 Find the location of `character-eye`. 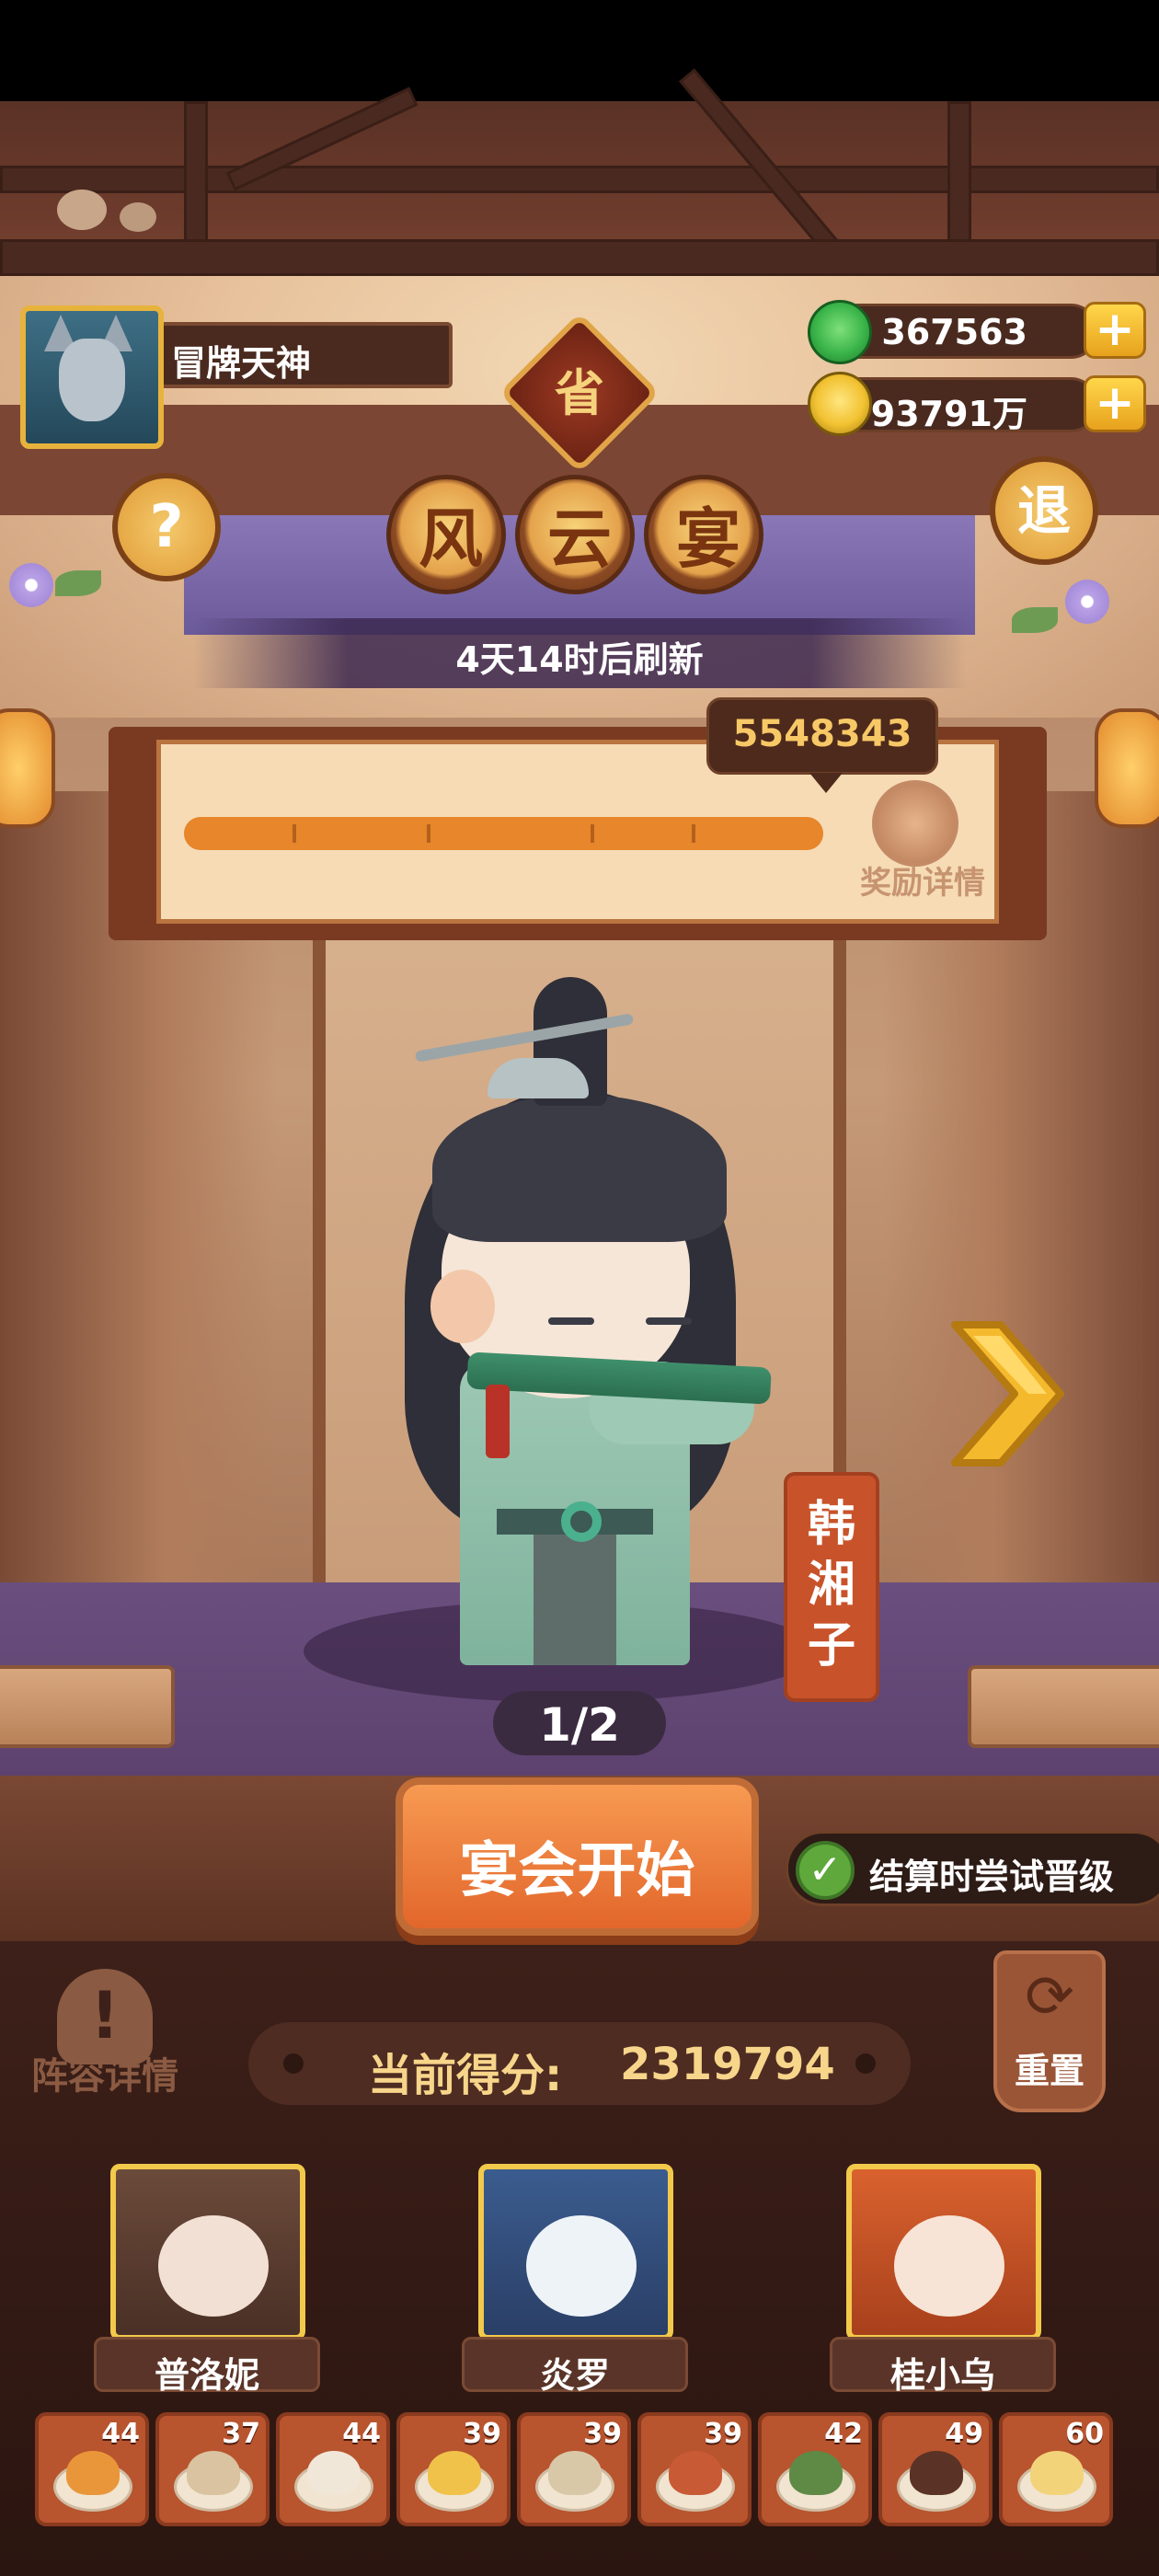

character-eye is located at coordinates (669, 1321).